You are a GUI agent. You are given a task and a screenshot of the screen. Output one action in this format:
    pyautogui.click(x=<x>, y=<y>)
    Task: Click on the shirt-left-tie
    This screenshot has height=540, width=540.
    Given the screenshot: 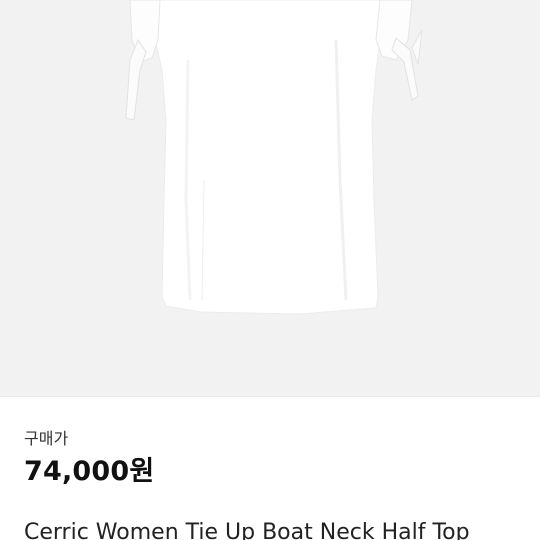 What is the action you would take?
    pyautogui.click(x=136, y=79)
    